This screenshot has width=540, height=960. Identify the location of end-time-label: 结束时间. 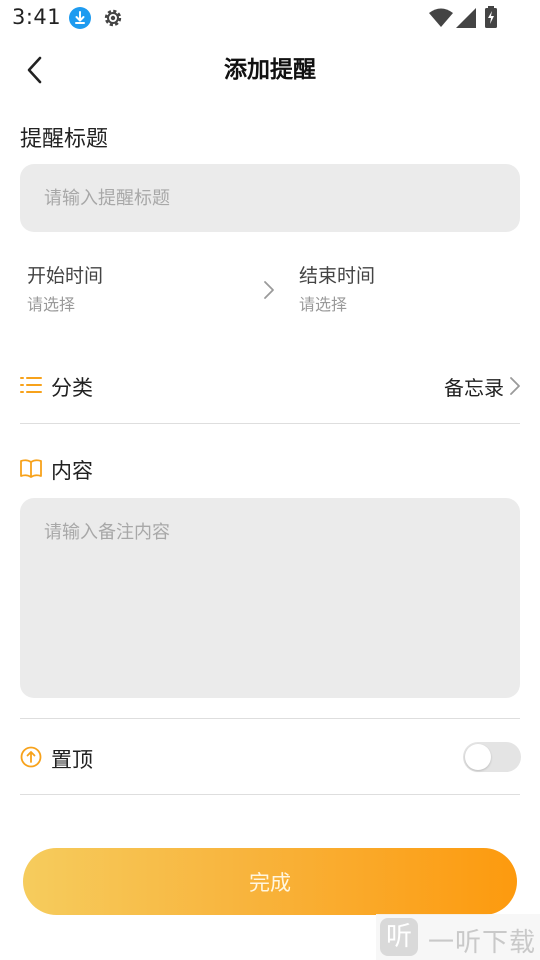
(337, 276).